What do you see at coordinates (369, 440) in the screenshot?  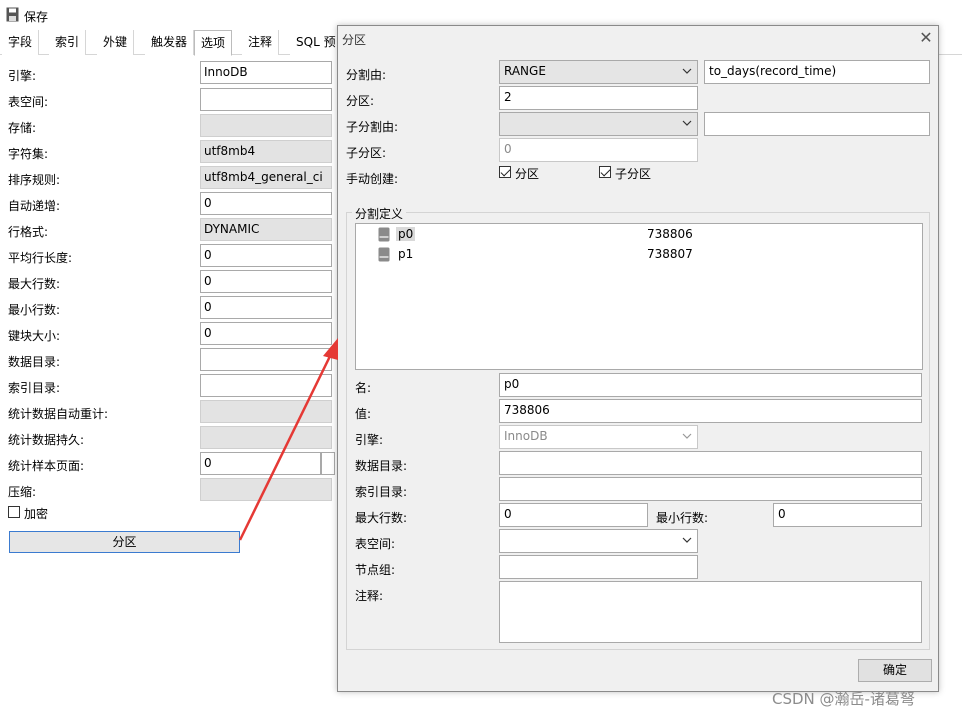 I see `partition-engine-label: 引擎:` at bounding box center [369, 440].